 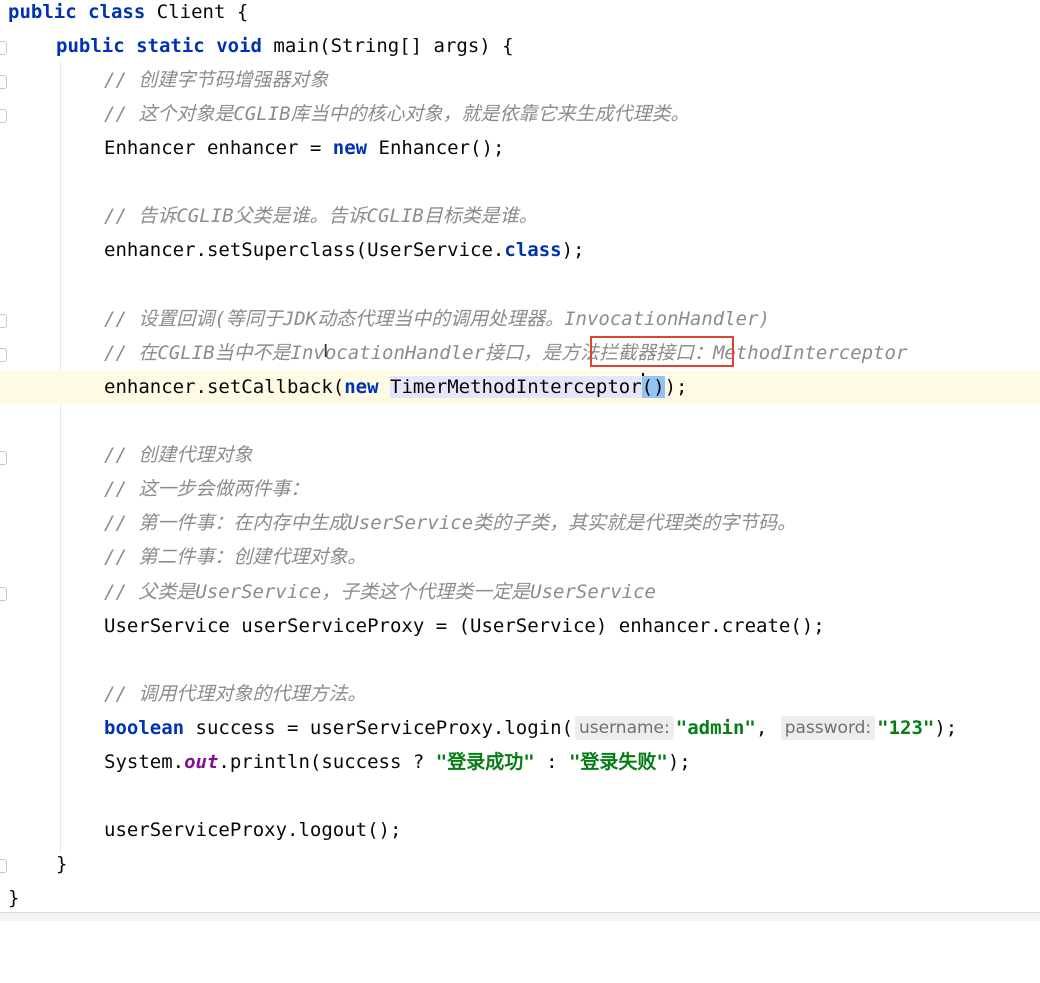 What do you see at coordinates (520, 592) in the screenshot?
I see `code-line-18: // 父类是UserService，子类这个代理类一定是UserService` at bounding box center [520, 592].